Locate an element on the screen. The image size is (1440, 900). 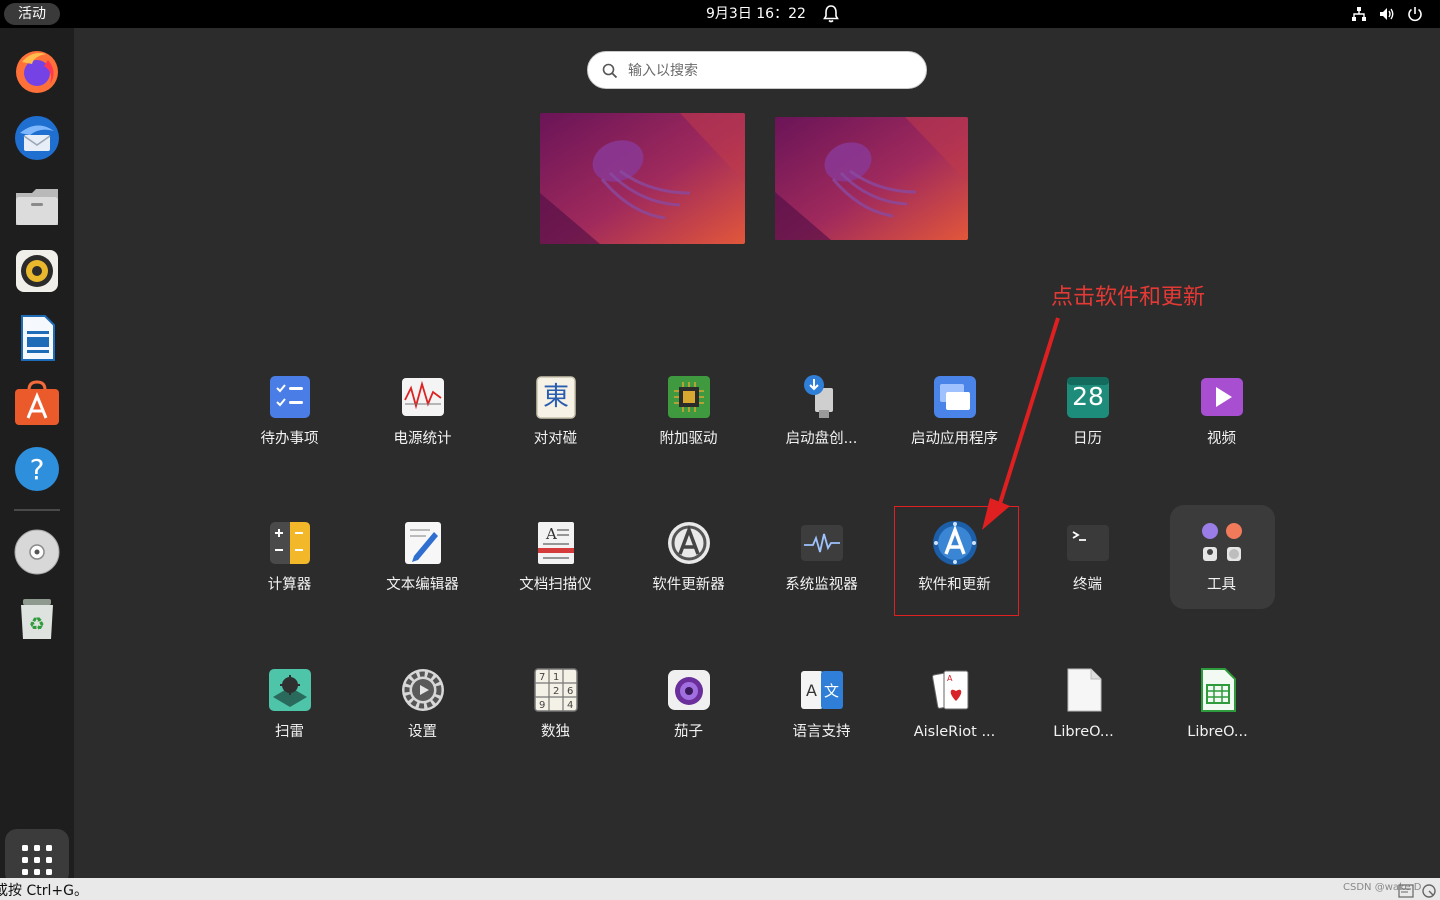
app-label: 茄子 is located at coordinates (688, 732).